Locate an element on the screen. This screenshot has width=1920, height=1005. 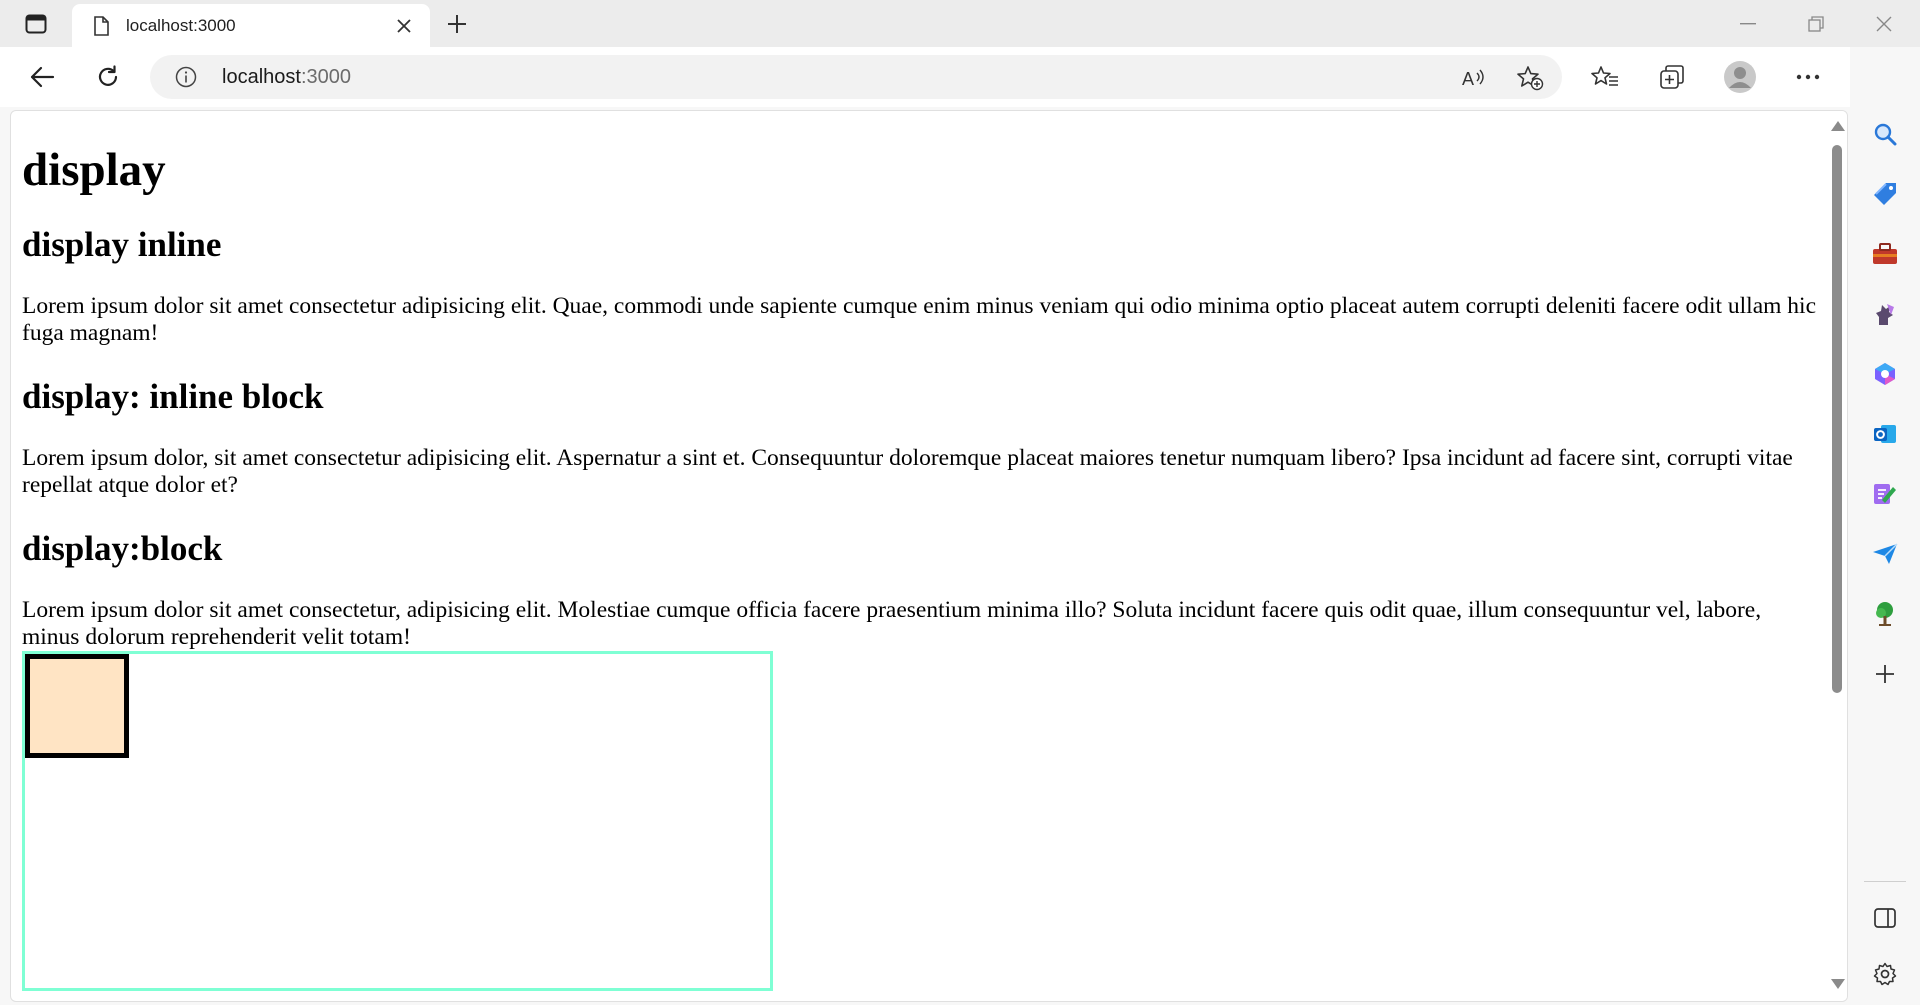
favorites-icon is located at coordinates (1605, 77).